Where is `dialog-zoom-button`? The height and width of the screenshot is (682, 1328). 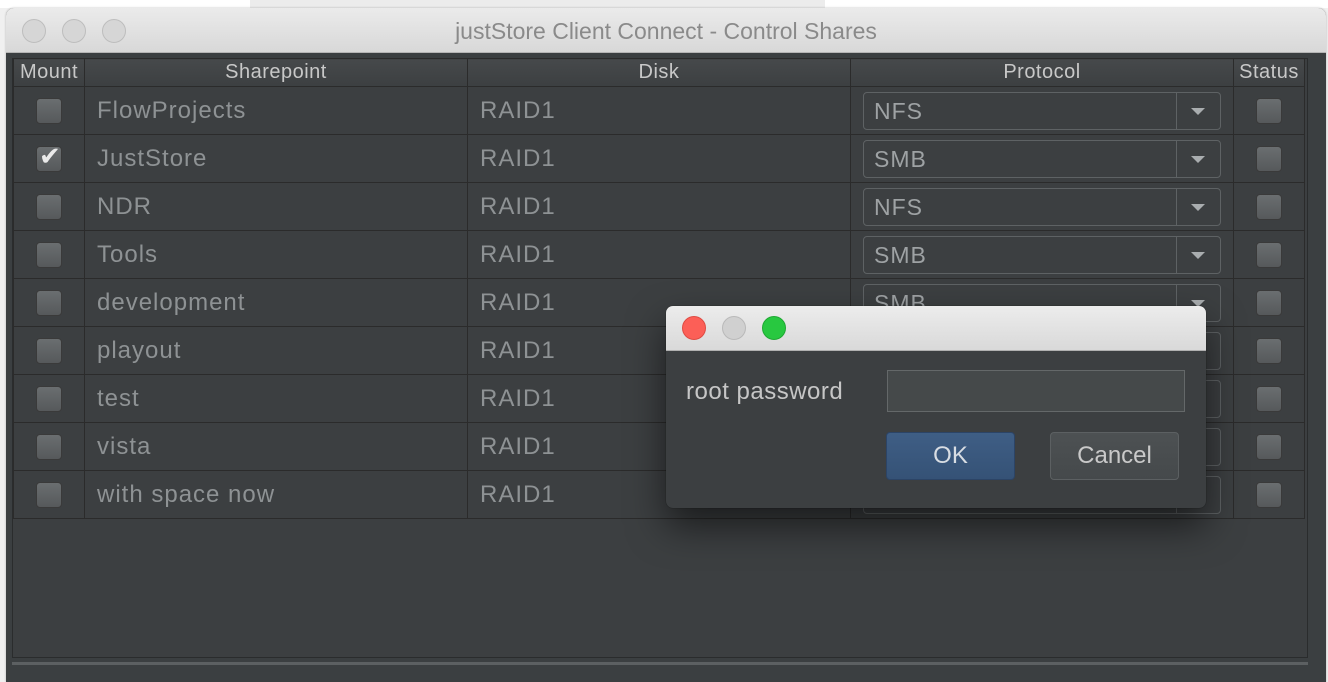 dialog-zoom-button is located at coordinates (774, 328).